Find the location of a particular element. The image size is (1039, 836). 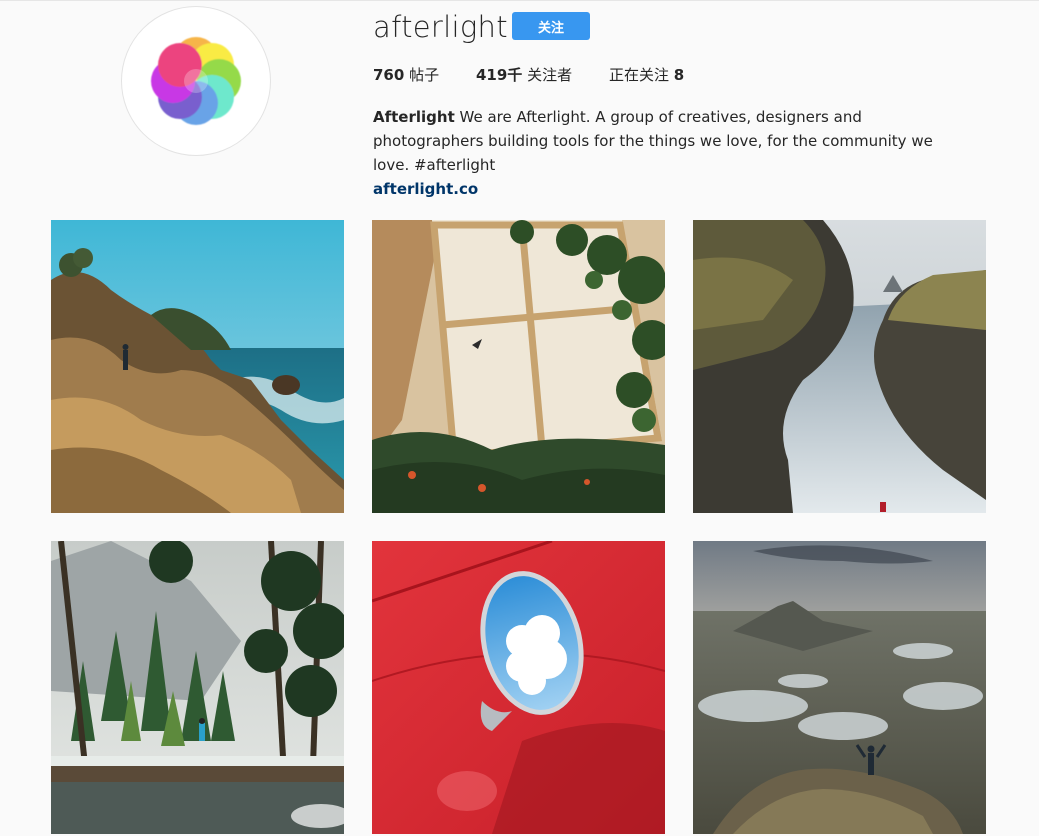

post-image-window is located at coordinates (518, 366).